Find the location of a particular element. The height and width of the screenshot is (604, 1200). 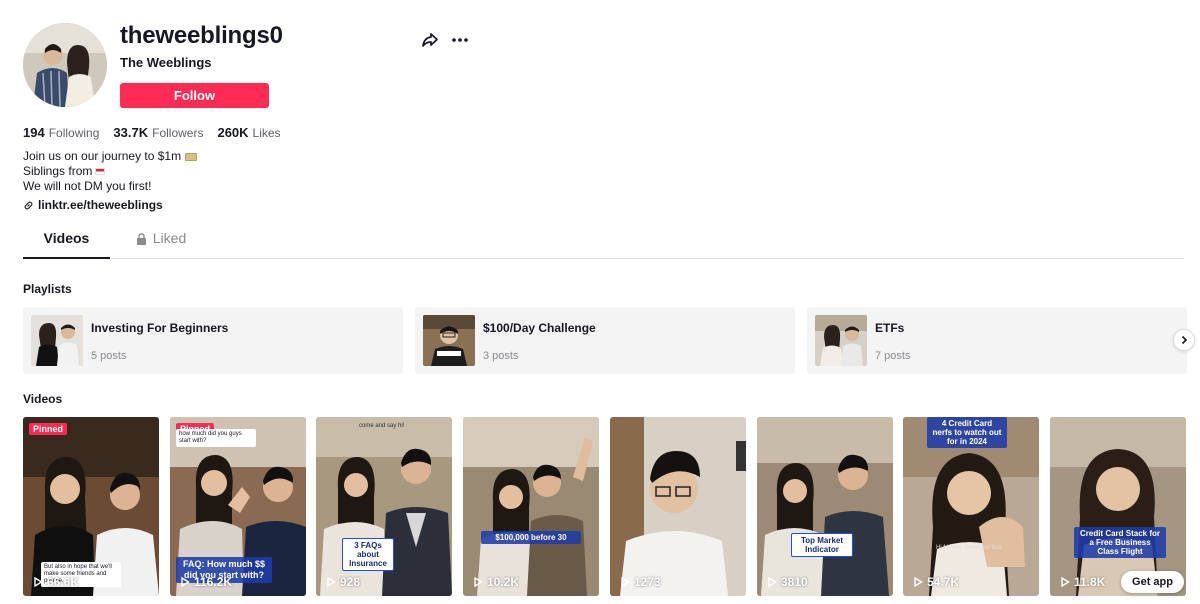

playlist-count: 3 posts is located at coordinates (501, 356).